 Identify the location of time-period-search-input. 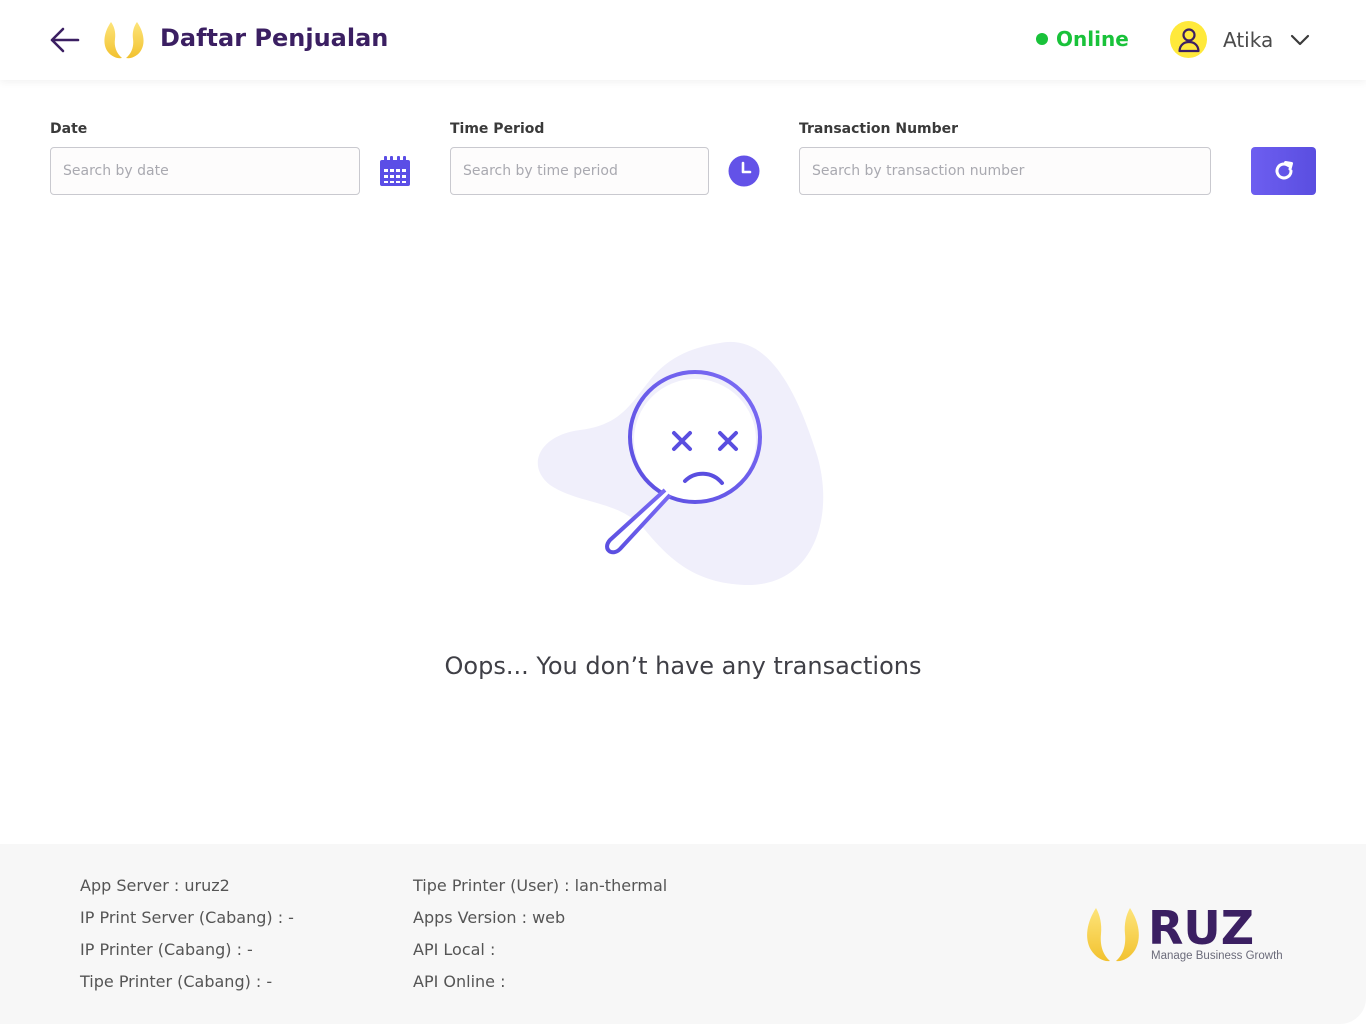
(579, 171).